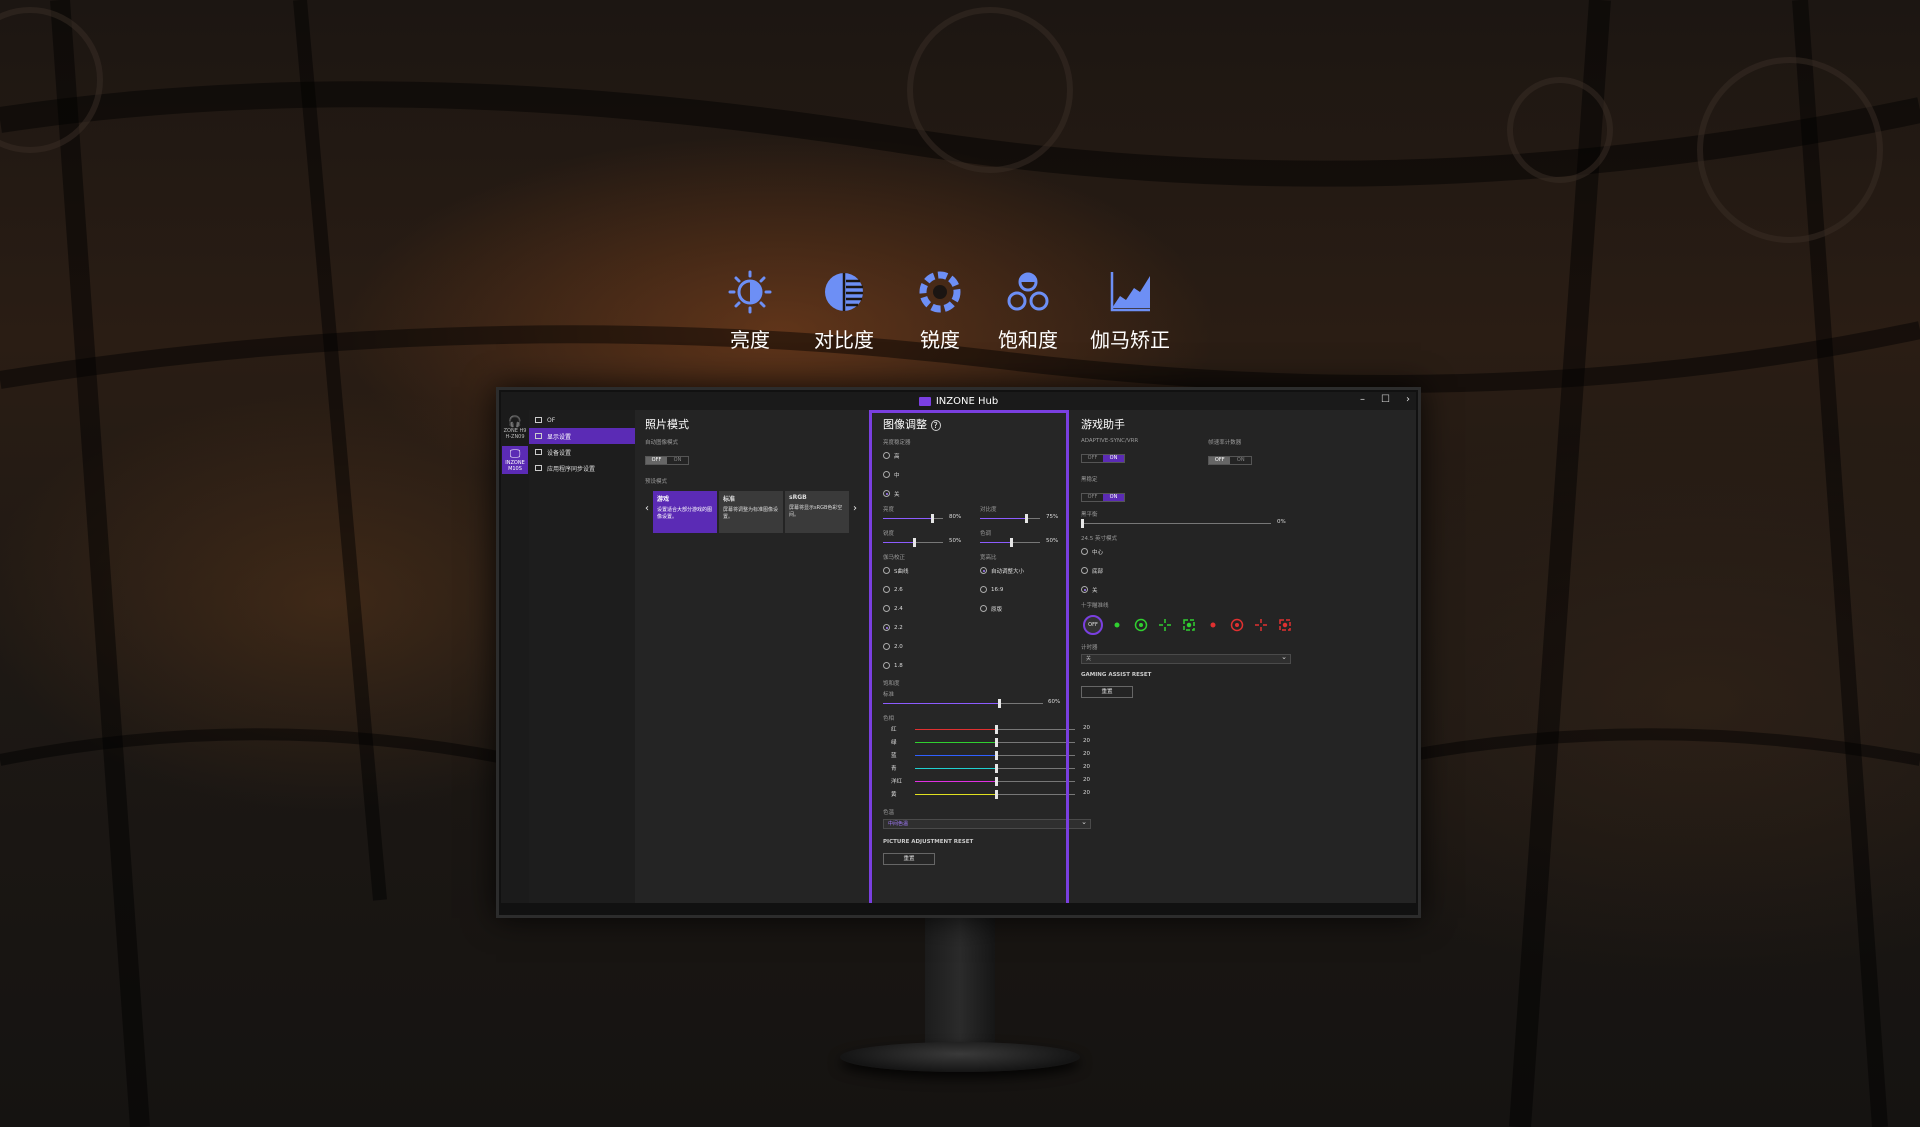 Image resolution: width=1920 pixels, height=1127 pixels. I want to click on picture-adjust-highlight, so click(969, 656).